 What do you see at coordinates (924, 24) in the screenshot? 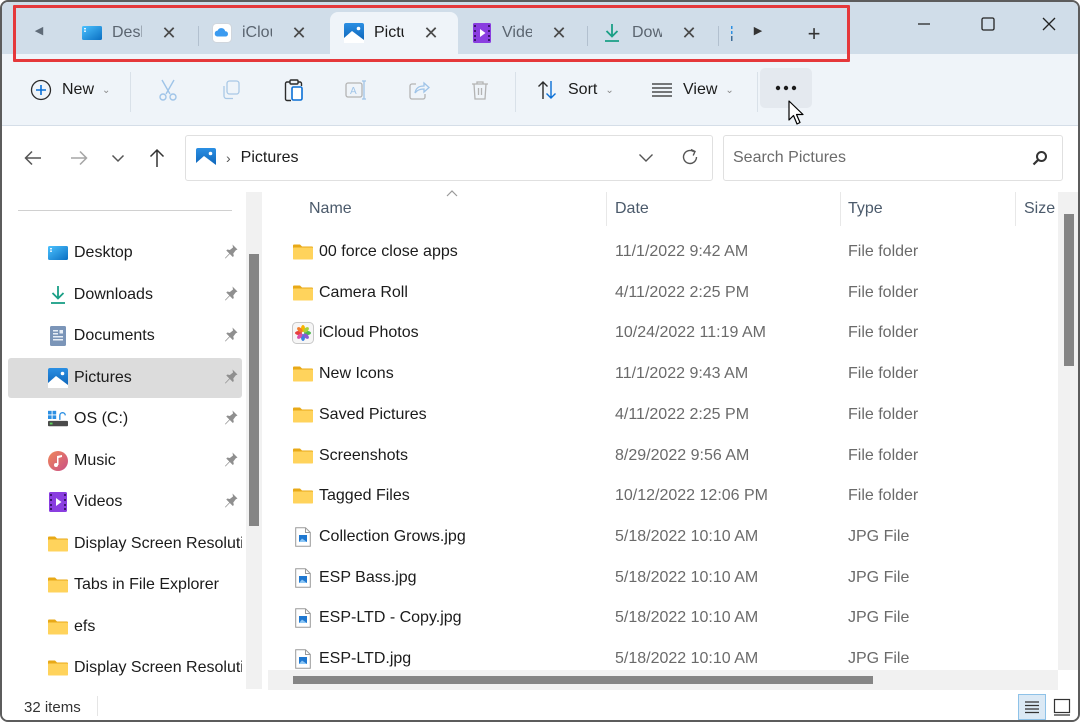
I see `minimize-button` at bounding box center [924, 24].